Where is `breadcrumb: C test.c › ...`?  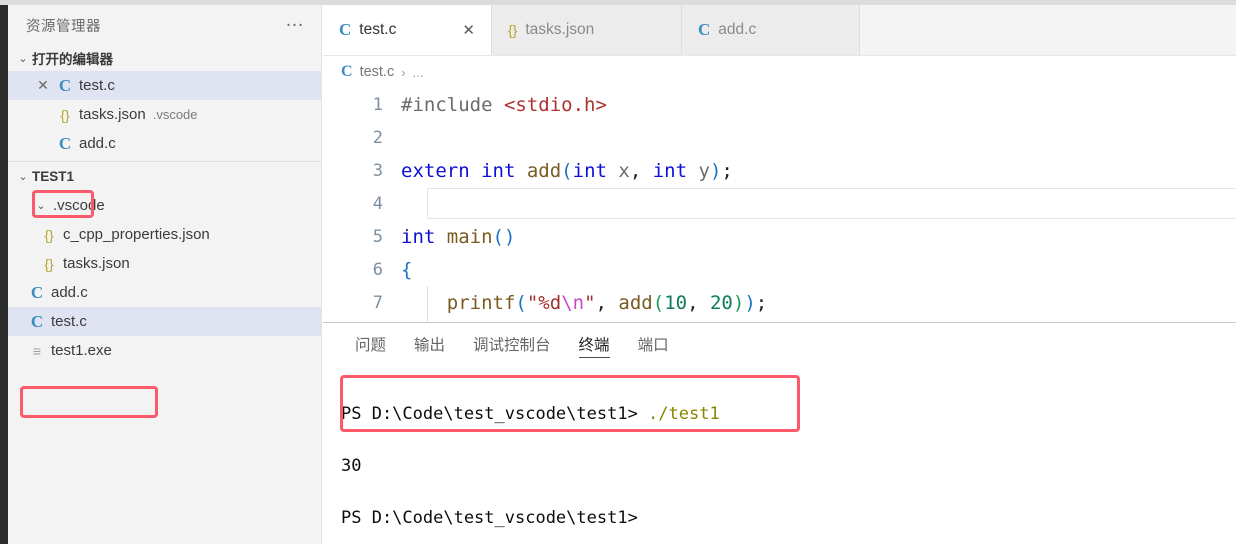 breadcrumb: C test.c › ... is located at coordinates (779, 72).